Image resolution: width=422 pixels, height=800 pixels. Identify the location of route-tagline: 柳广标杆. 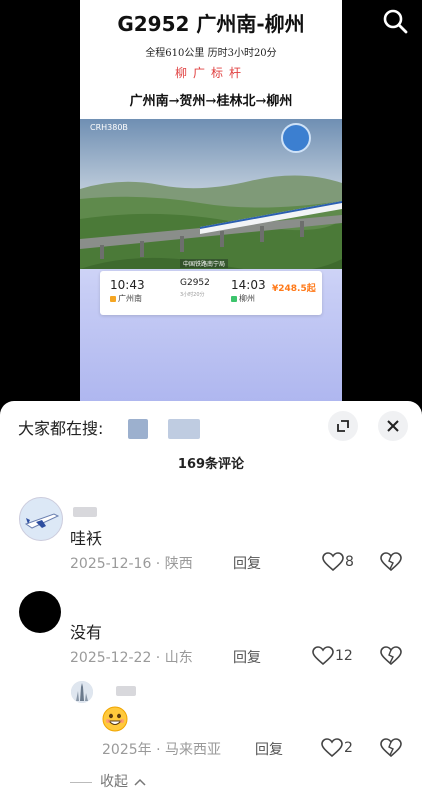
(210, 73).